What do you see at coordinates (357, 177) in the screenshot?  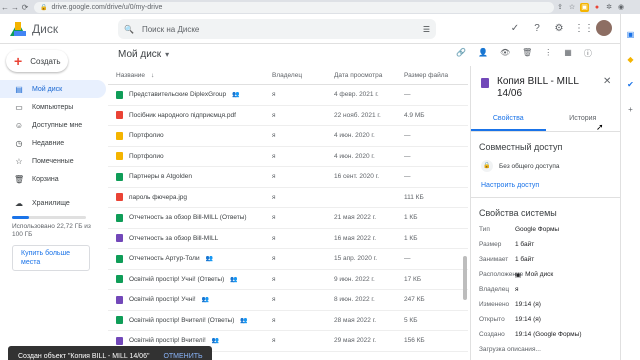 I see `date-cell: 16 сент. 2020 г.` at bounding box center [357, 177].